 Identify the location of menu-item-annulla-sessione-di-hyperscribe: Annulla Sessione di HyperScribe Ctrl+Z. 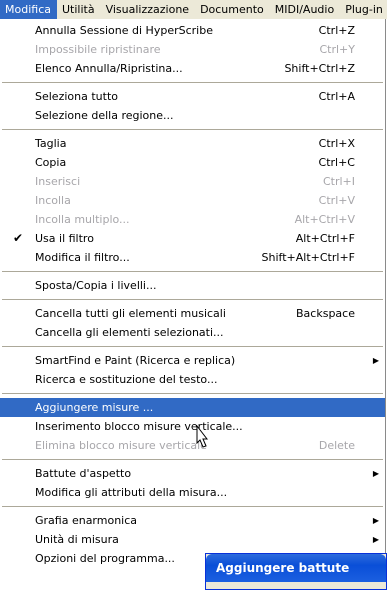
(192, 30).